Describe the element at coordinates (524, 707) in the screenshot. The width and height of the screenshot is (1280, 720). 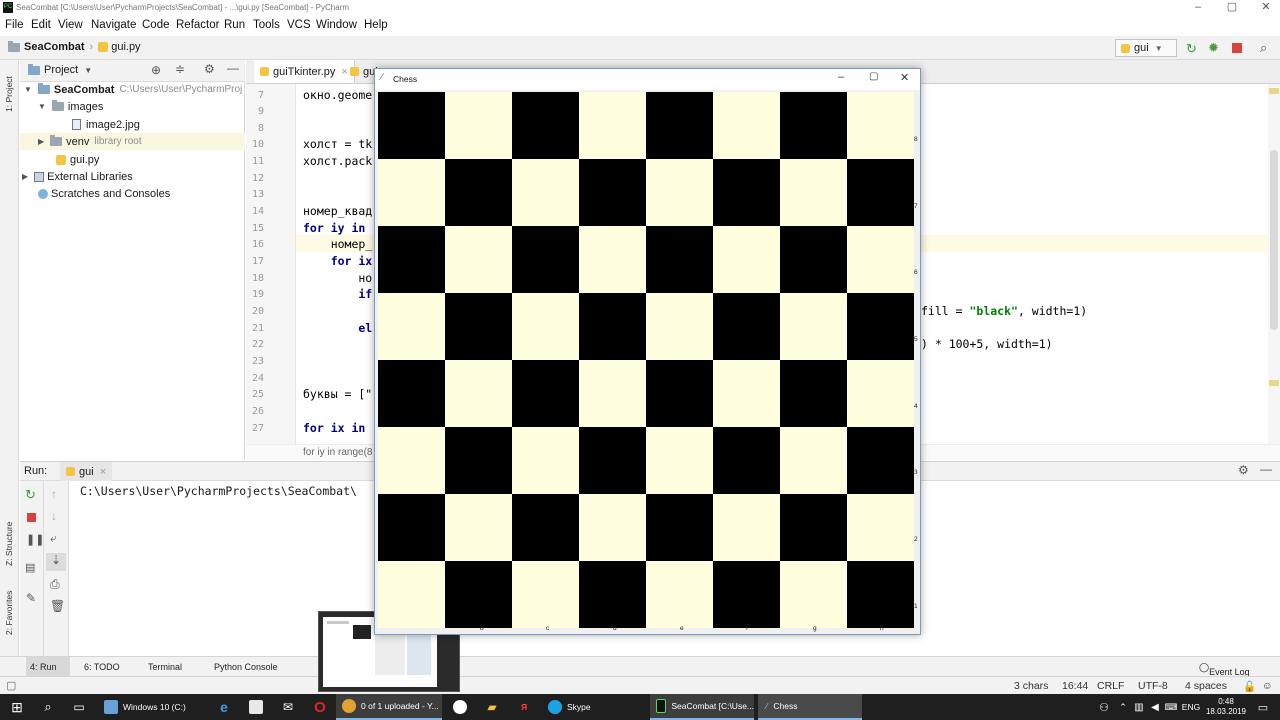
I see `yandex-icon: Я` at that location.